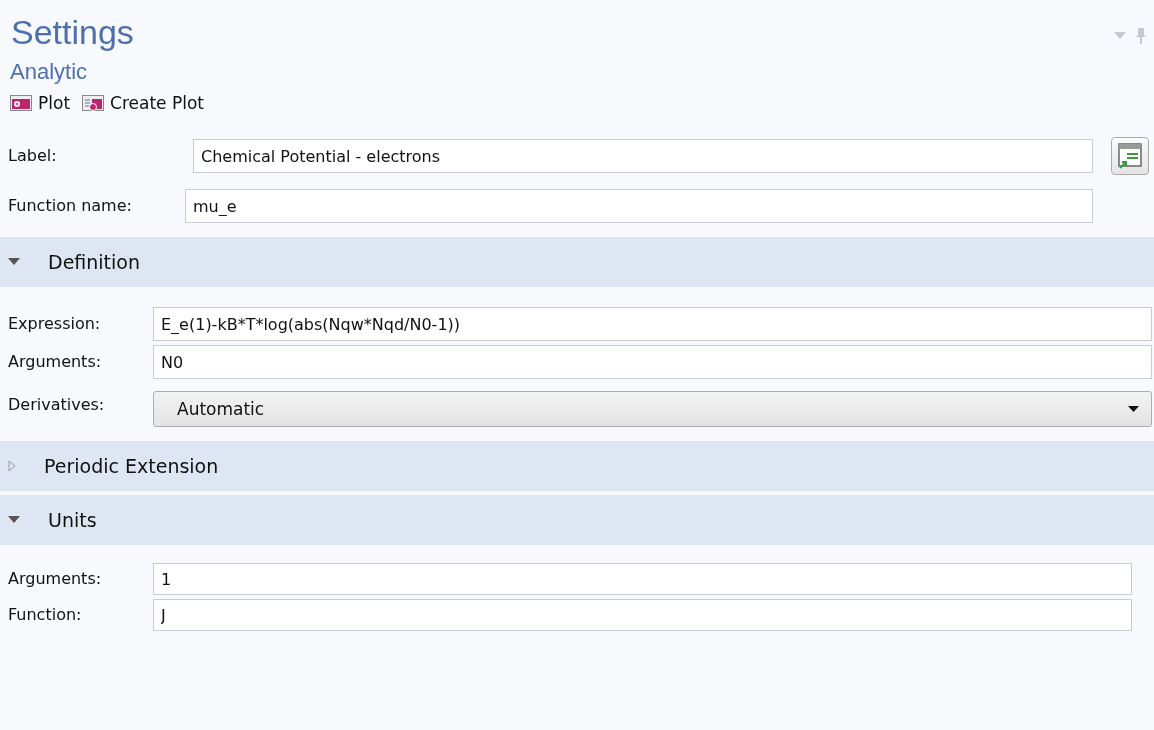 The width and height of the screenshot is (1154, 730). I want to click on text-field: mu_e, so click(639, 206).